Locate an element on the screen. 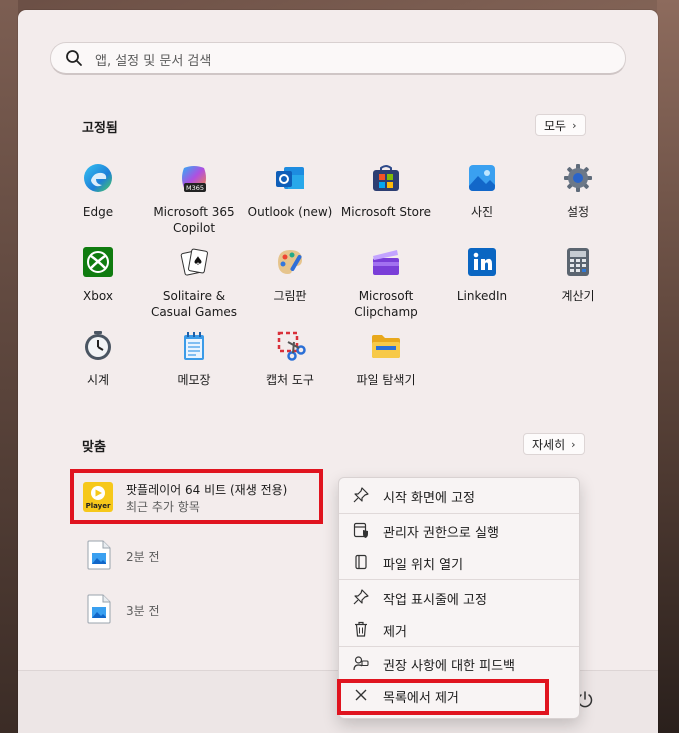 Image resolution: width=679 pixels, height=733 pixels. app-label: Microsoft Clipchamp is located at coordinates (386, 304).